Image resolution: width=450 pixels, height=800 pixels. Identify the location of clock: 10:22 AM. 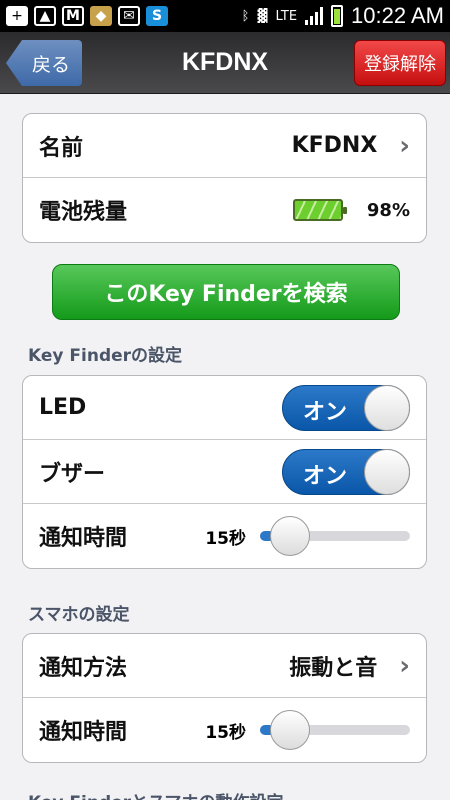
(397, 15).